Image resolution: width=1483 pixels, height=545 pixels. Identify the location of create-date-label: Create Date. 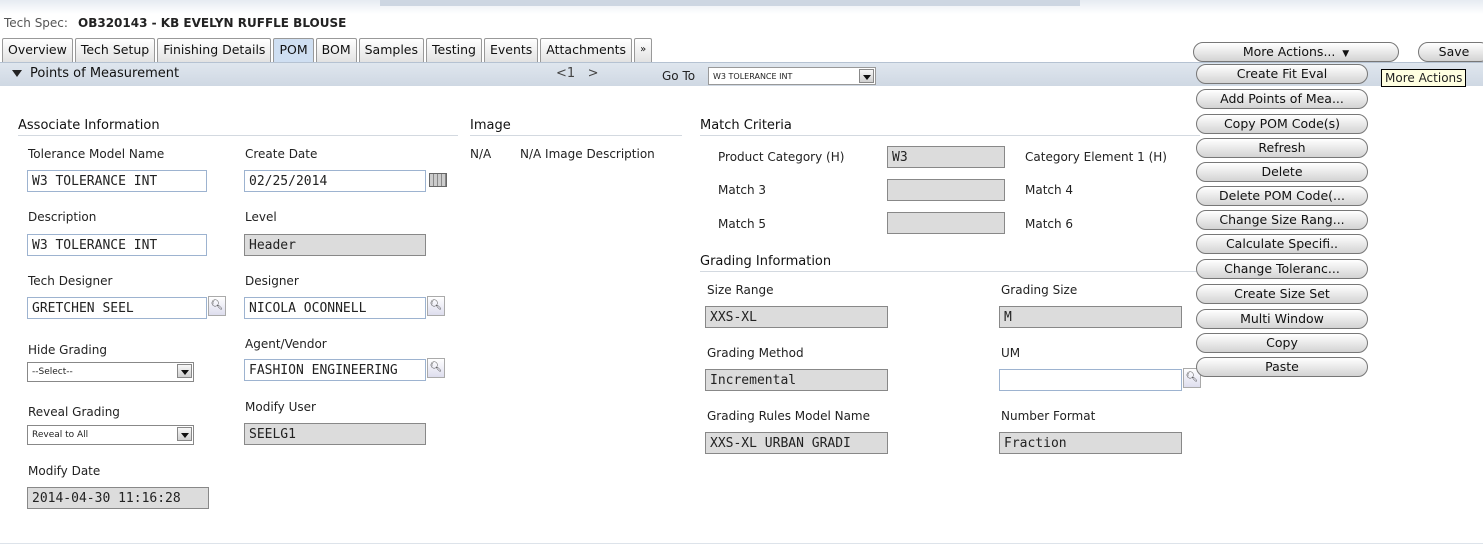
(281, 154).